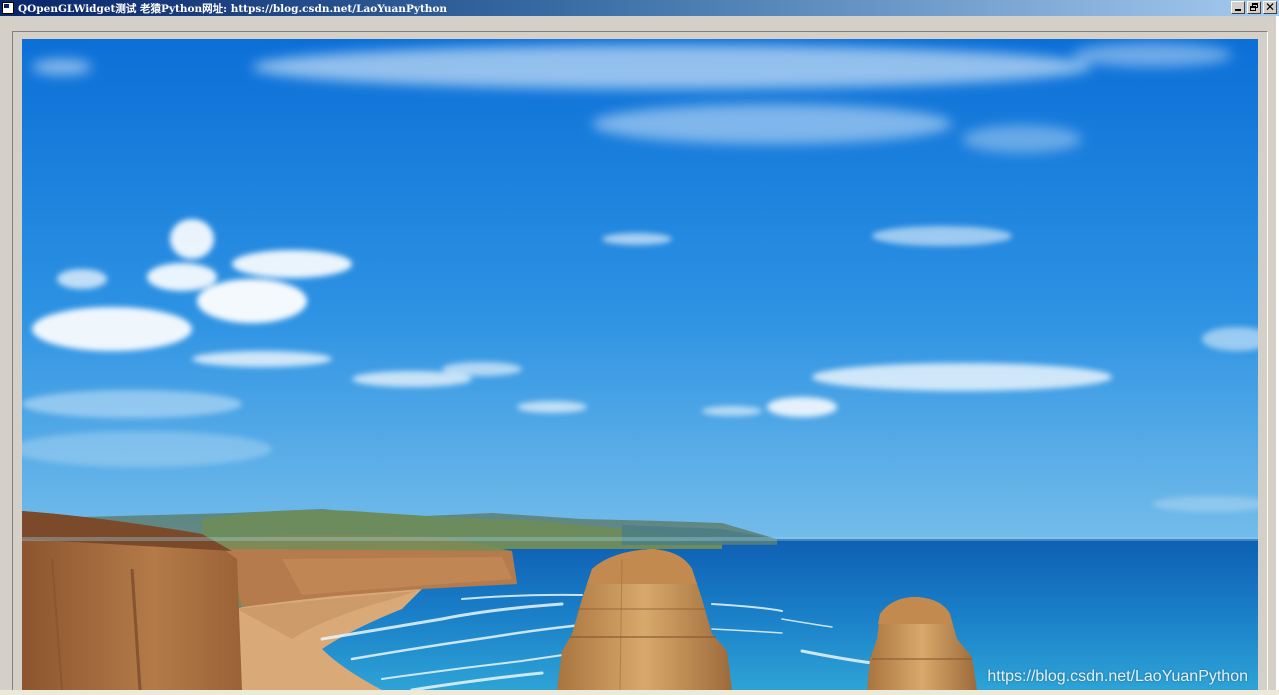 Image resolution: width=1279 pixels, height=695 pixels. I want to click on close-button: ✕, so click(1270, 7).